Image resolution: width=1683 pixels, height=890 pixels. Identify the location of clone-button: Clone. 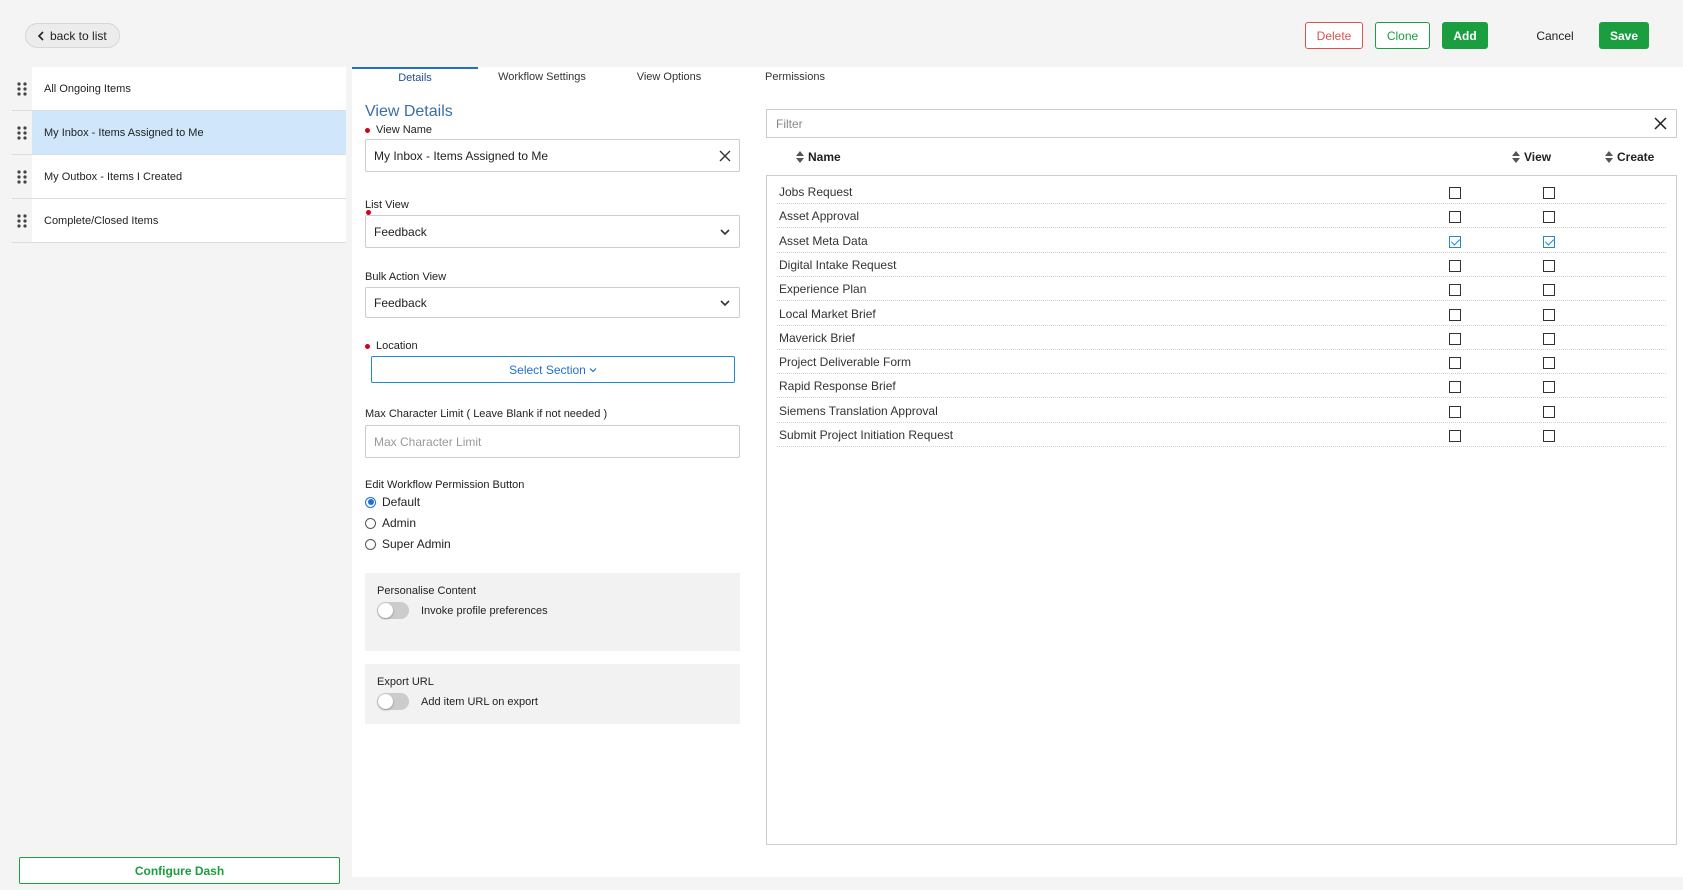
(1402, 35).